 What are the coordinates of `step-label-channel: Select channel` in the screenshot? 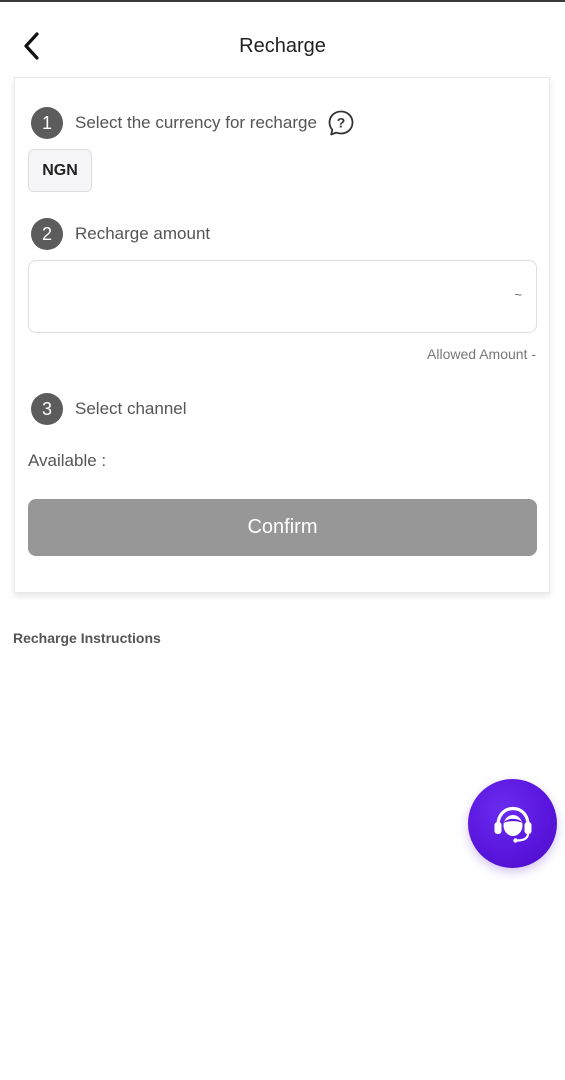 It's located at (131, 408).